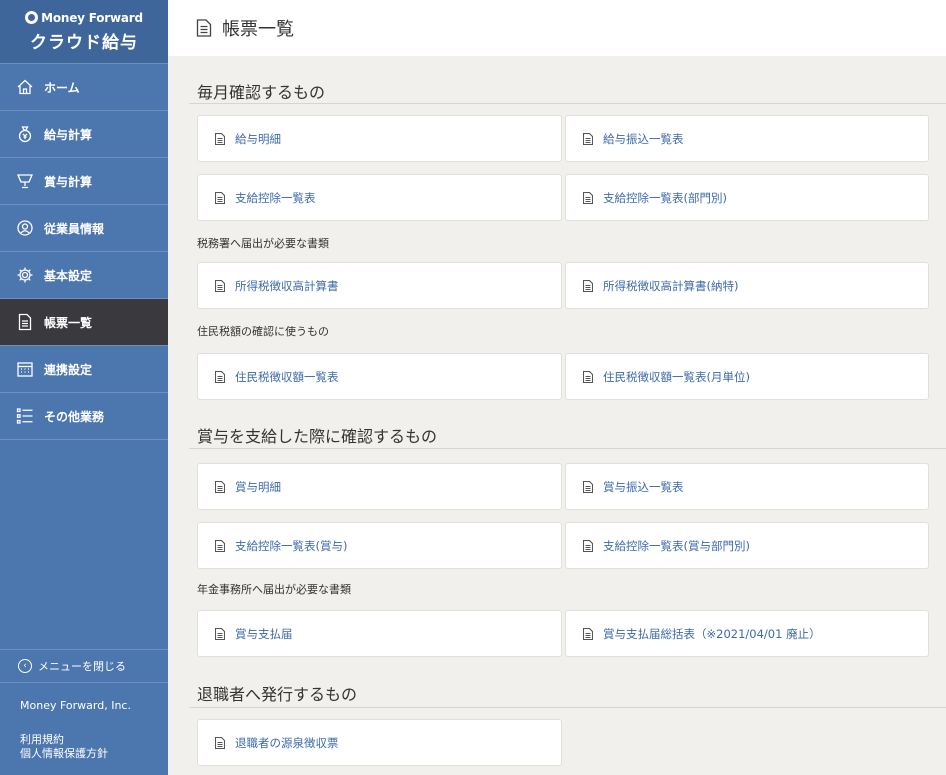 The width and height of the screenshot is (946, 775). I want to click on report-card-bonus-payment-report: 賞与支払届, so click(379, 633).